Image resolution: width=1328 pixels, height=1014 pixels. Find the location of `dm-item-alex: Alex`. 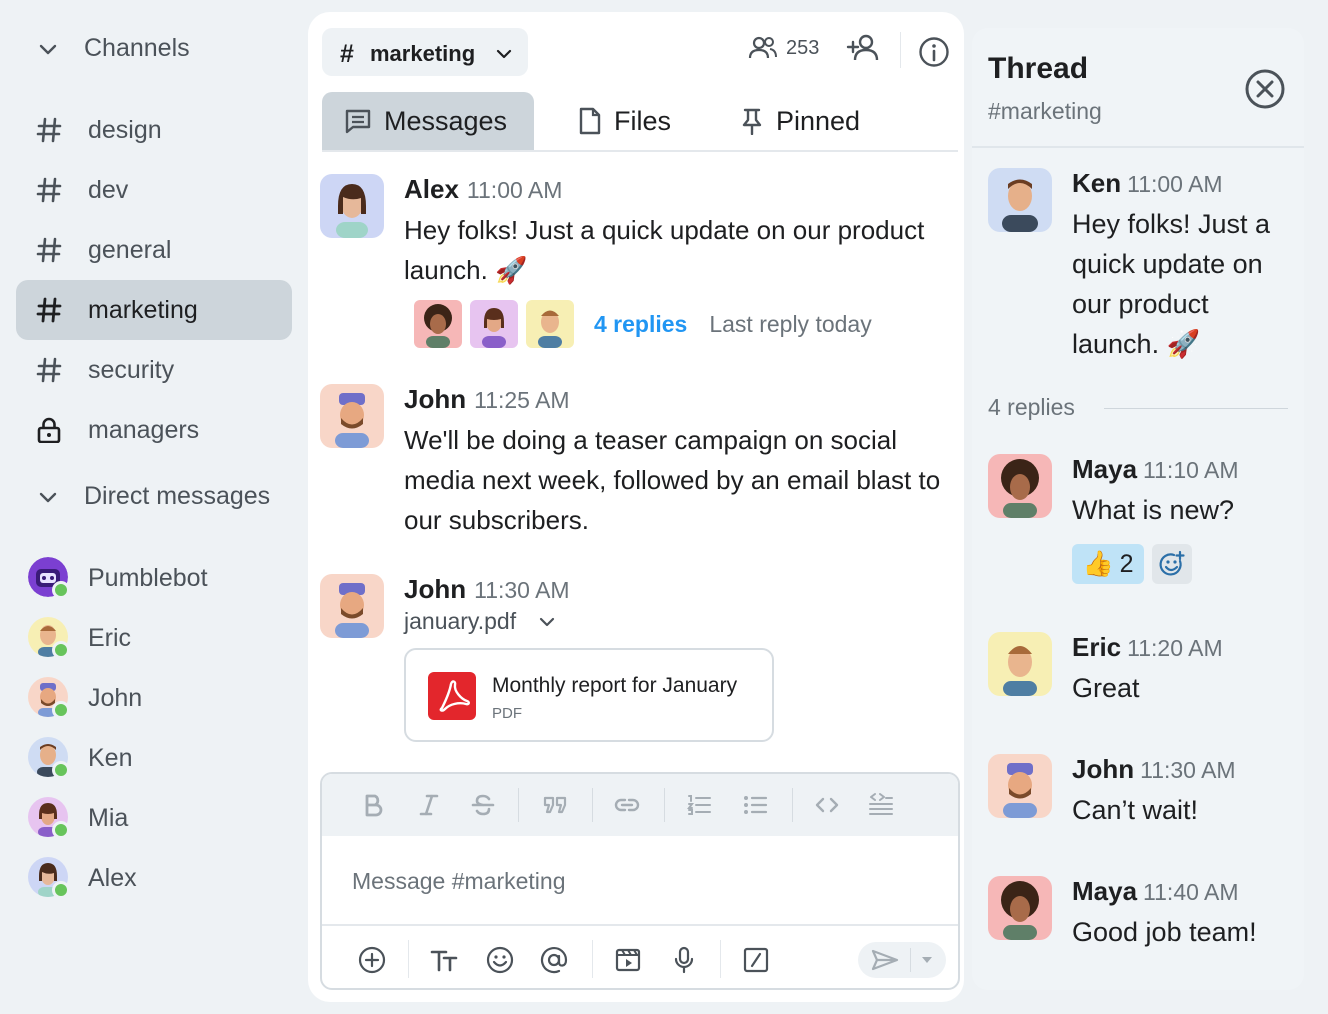

dm-item-alex: Alex is located at coordinates (163, 877).